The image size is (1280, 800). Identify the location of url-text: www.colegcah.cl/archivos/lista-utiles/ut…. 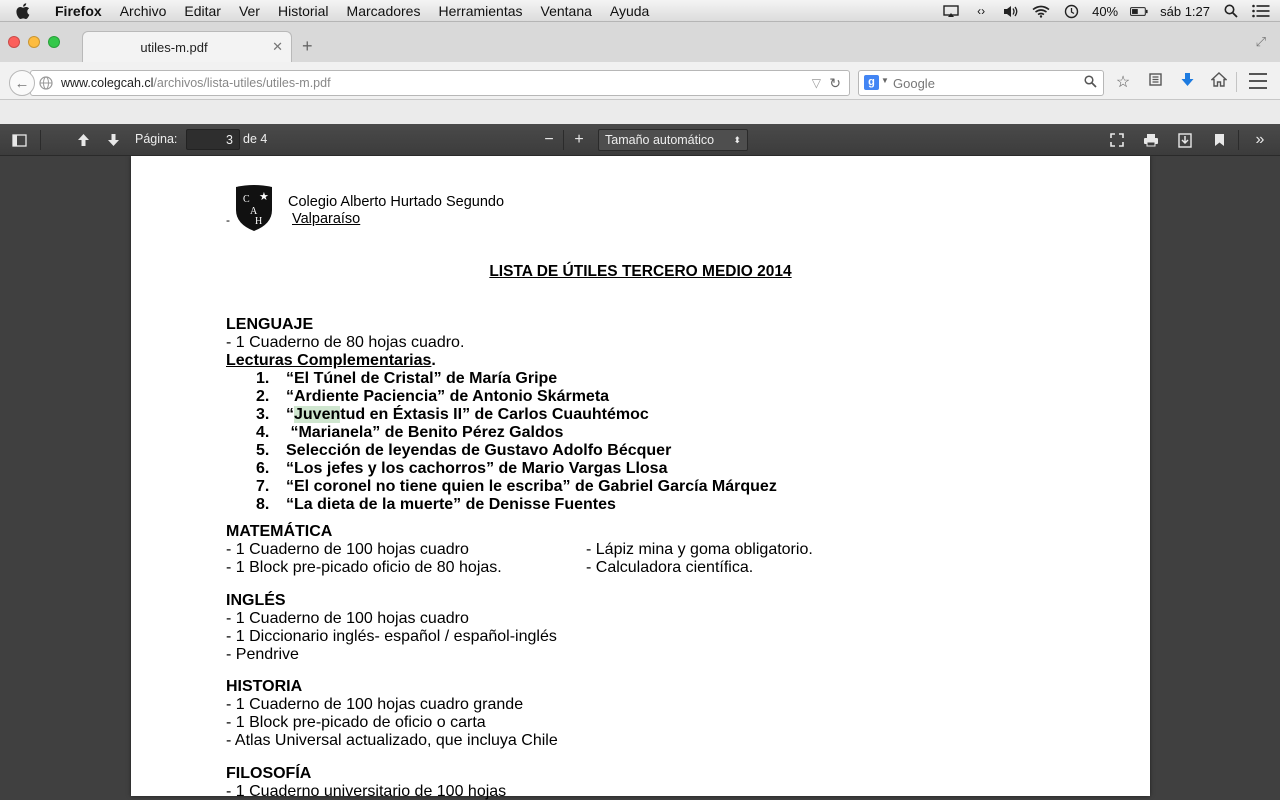
(196, 83).